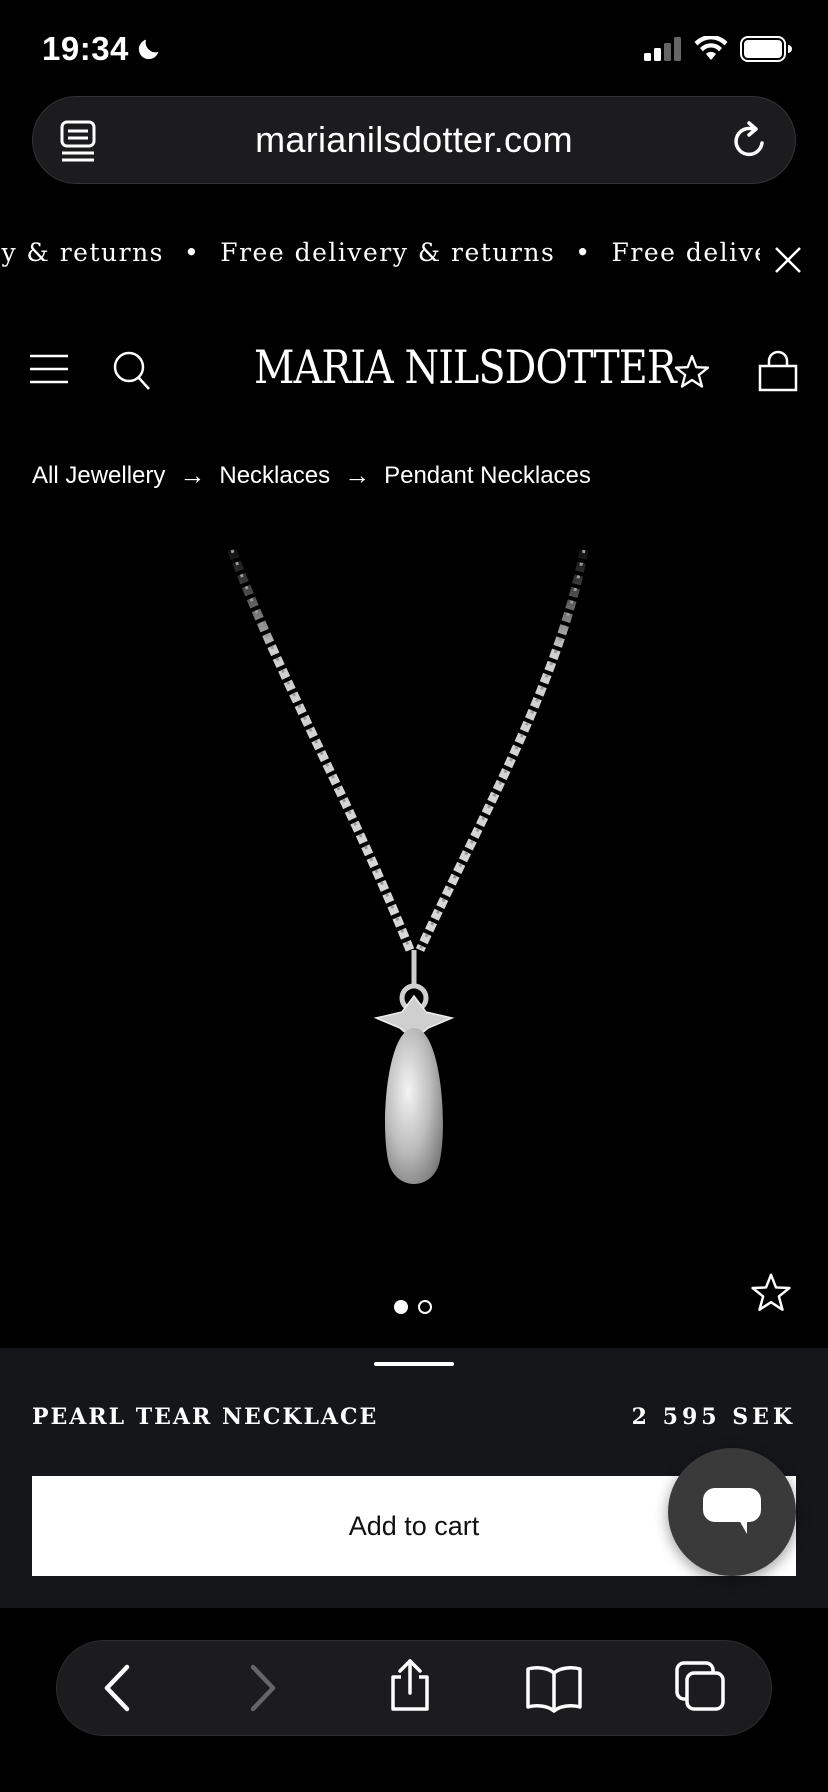 This screenshot has width=828, height=1792. What do you see at coordinates (148, 49) in the screenshot?
I see `moon-icon` at bounding box center [148, 49].